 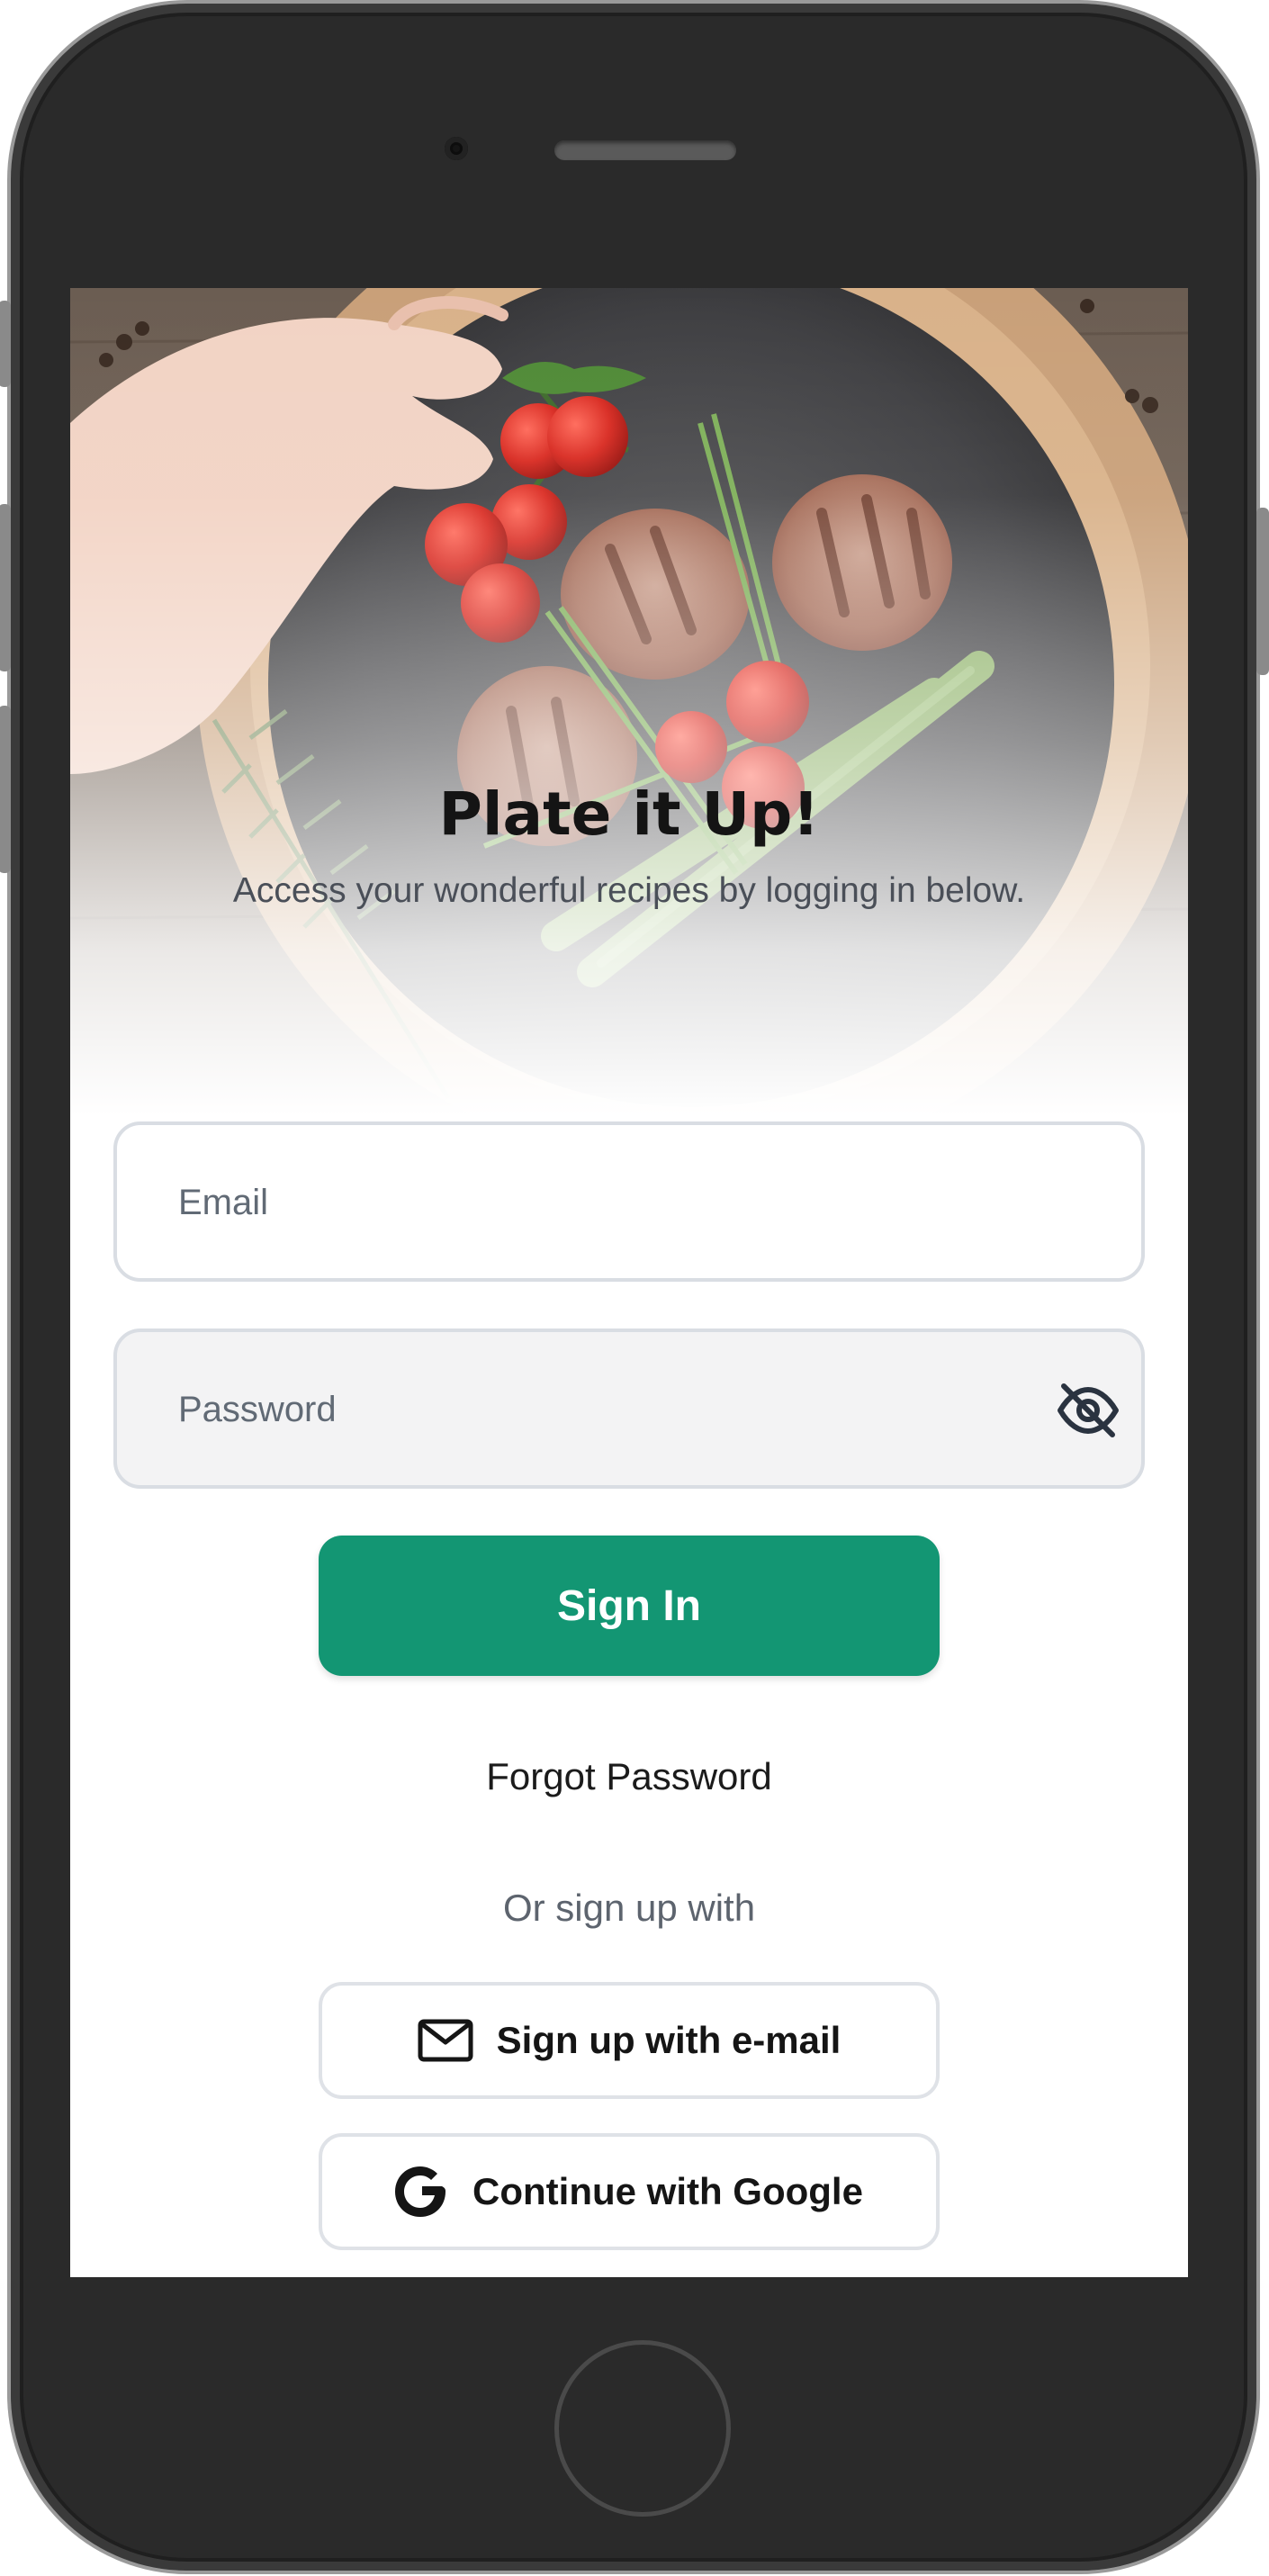 I want to click on google-button: Continue with Google, so click(x=629, y=2191).